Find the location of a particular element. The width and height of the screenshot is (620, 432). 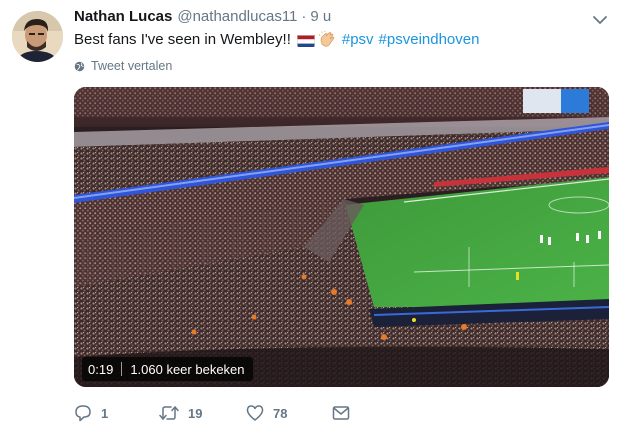

hashtag-psveindhoven: #psveindhoven is located at coordinates (429, 40).